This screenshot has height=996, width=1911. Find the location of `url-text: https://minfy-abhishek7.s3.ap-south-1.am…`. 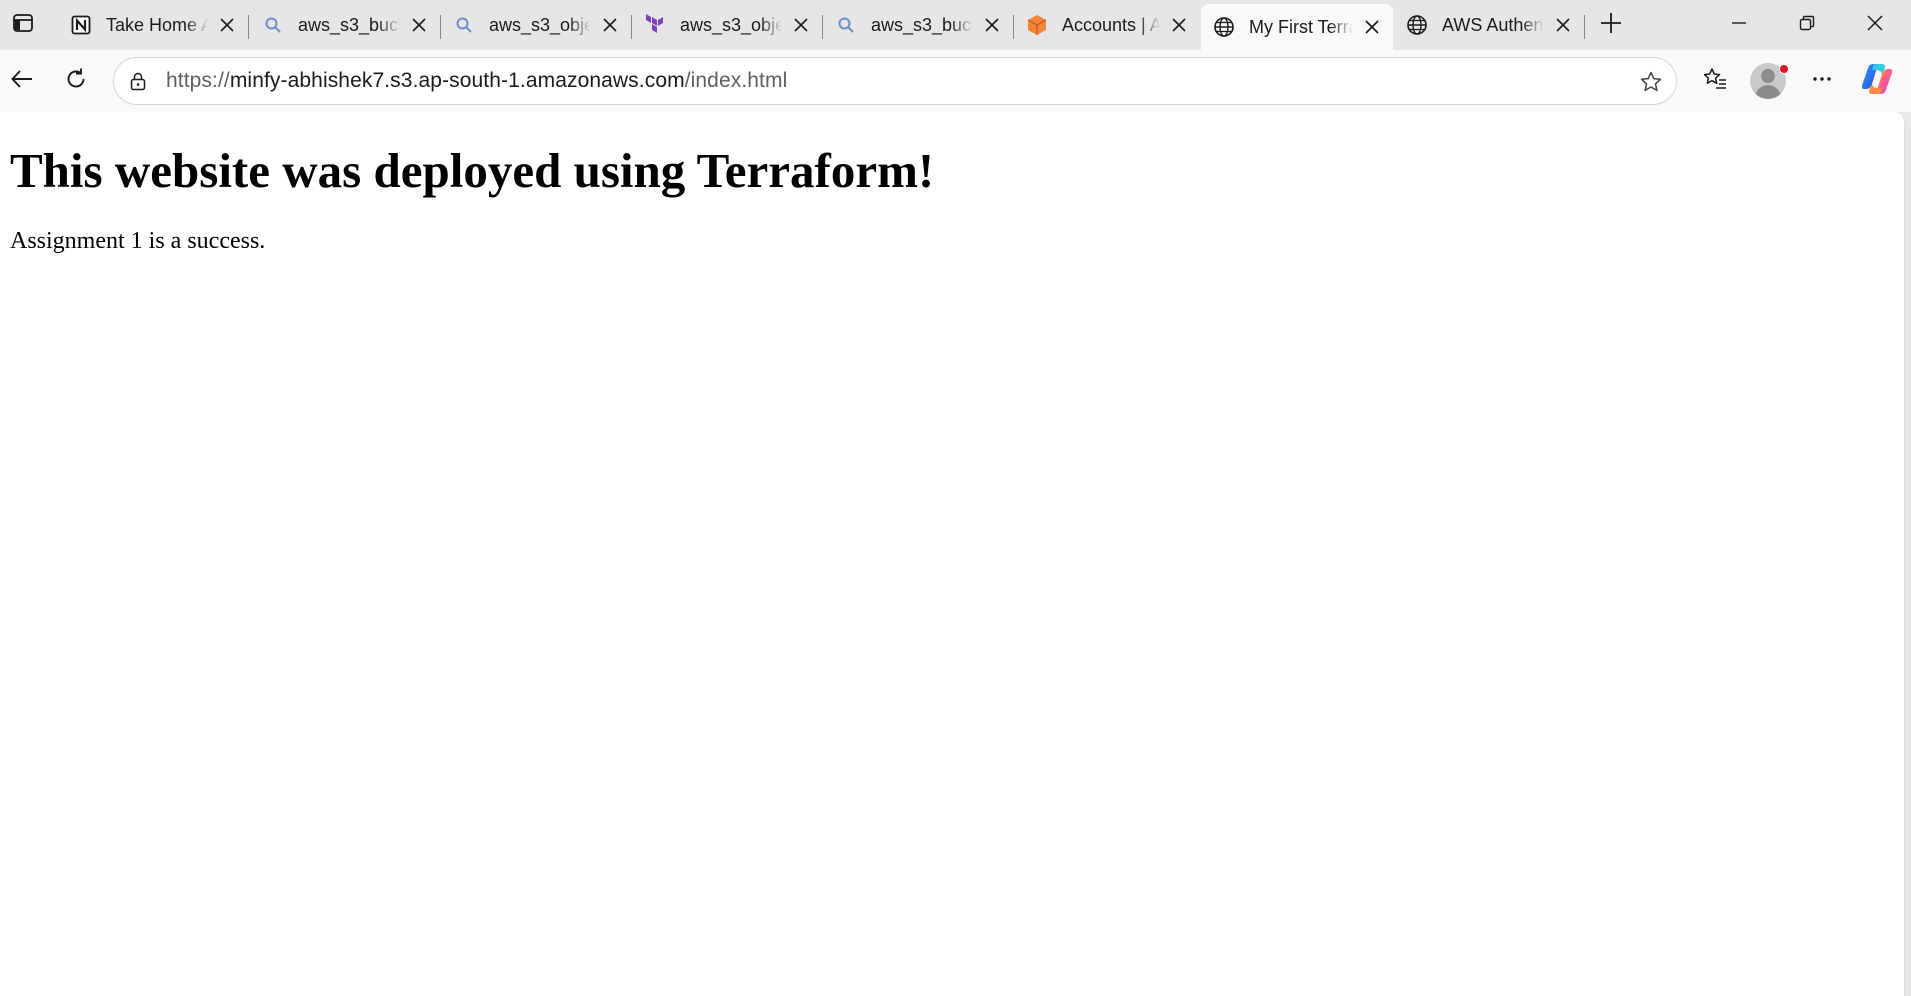

url-text: https://minfy-abhishek7.s3.ap-south-1.am… is located at coordinates (476, 81).